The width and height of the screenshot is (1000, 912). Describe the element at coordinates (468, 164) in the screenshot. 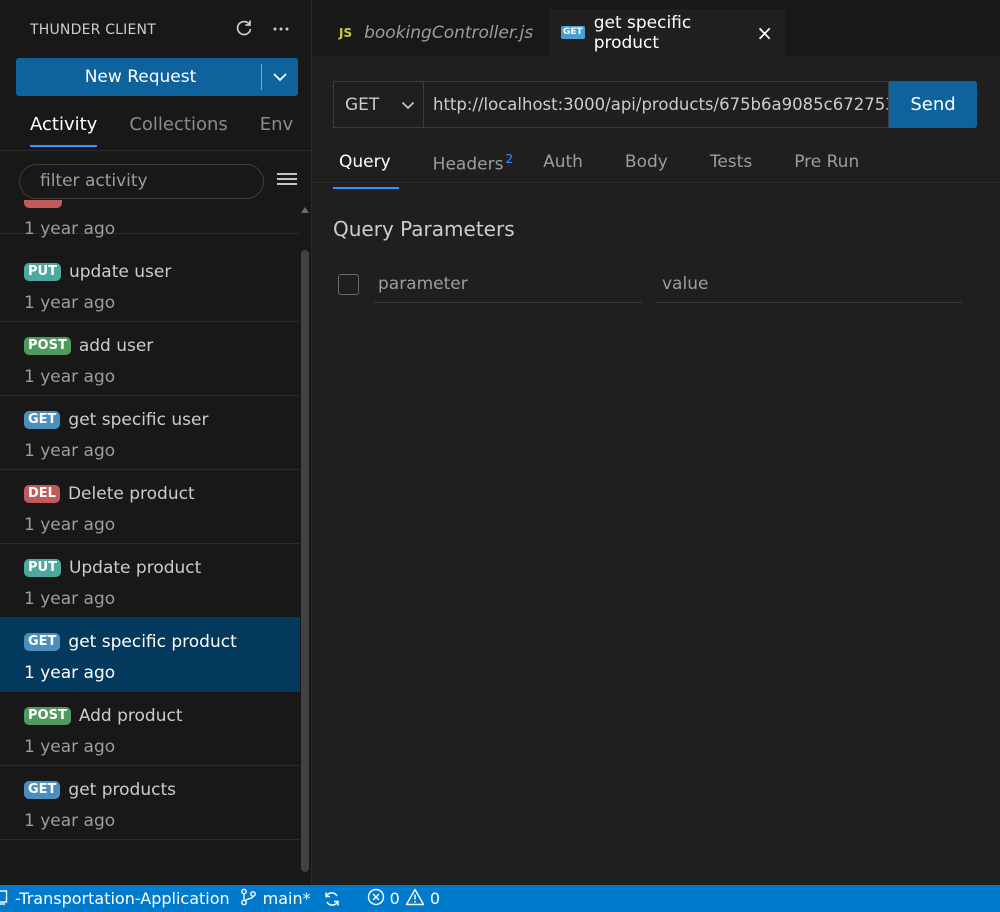

I see `tab-headers-label: Headers` at that location.